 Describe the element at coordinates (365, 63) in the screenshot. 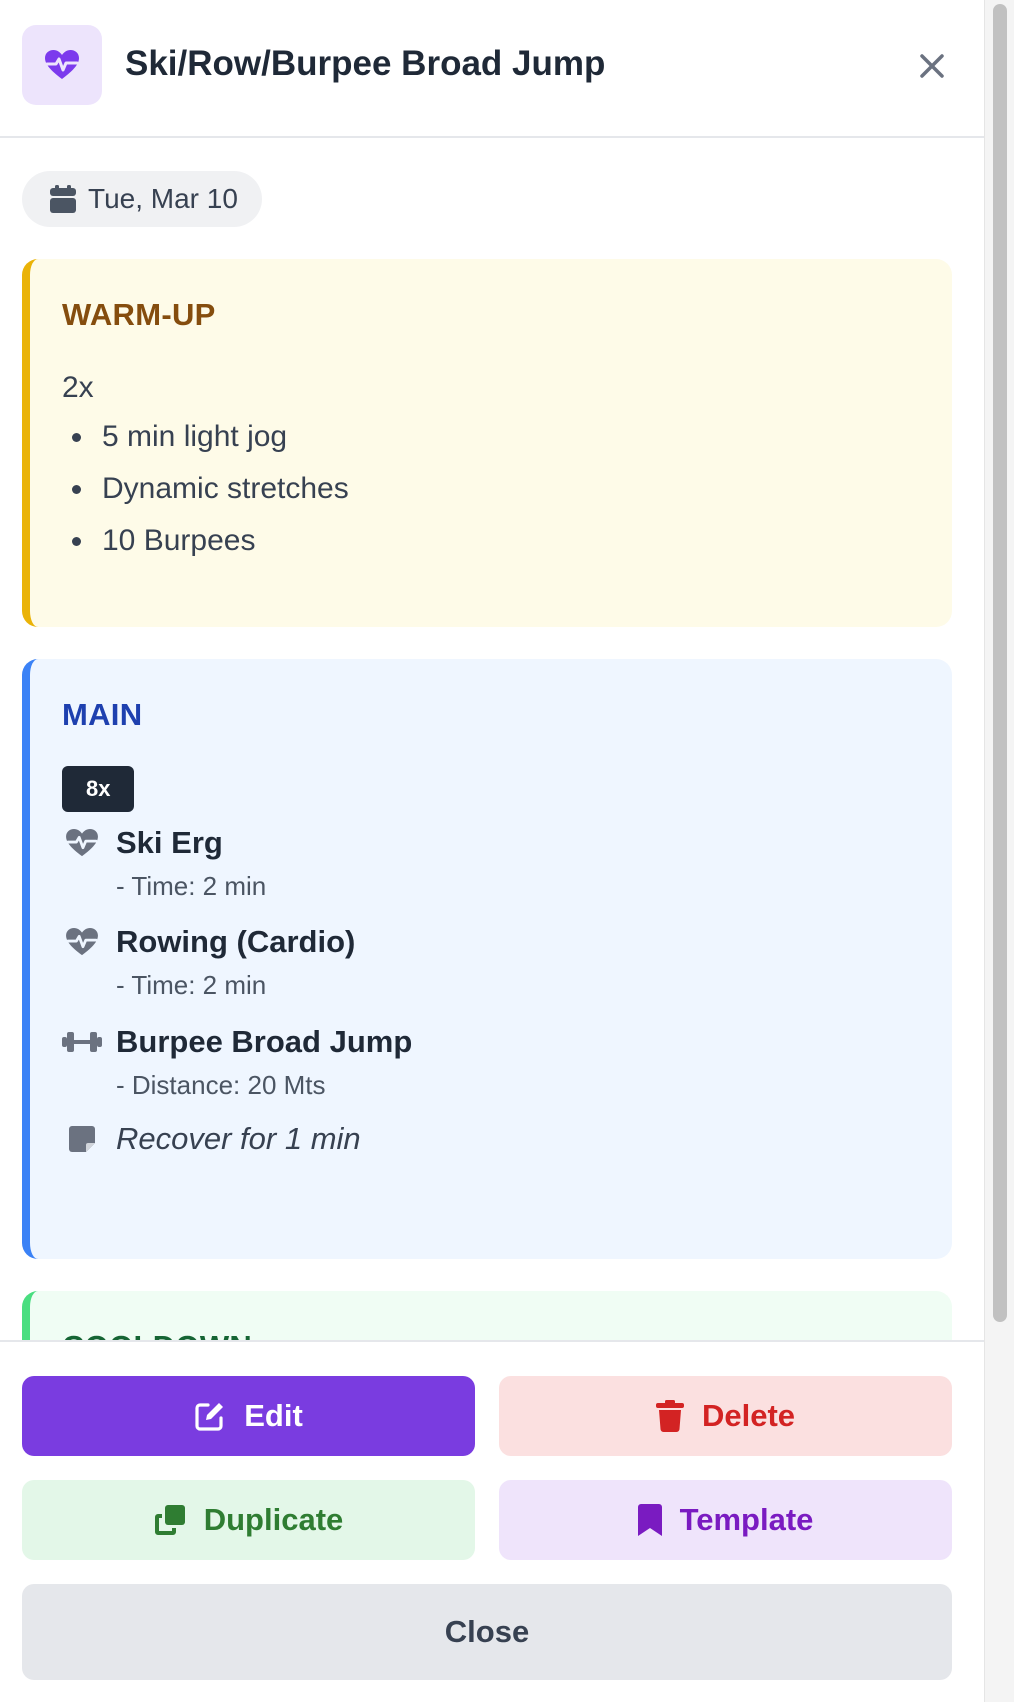

I see `workout-title: Ski/Row/Burpee Broad Jump` at that location.